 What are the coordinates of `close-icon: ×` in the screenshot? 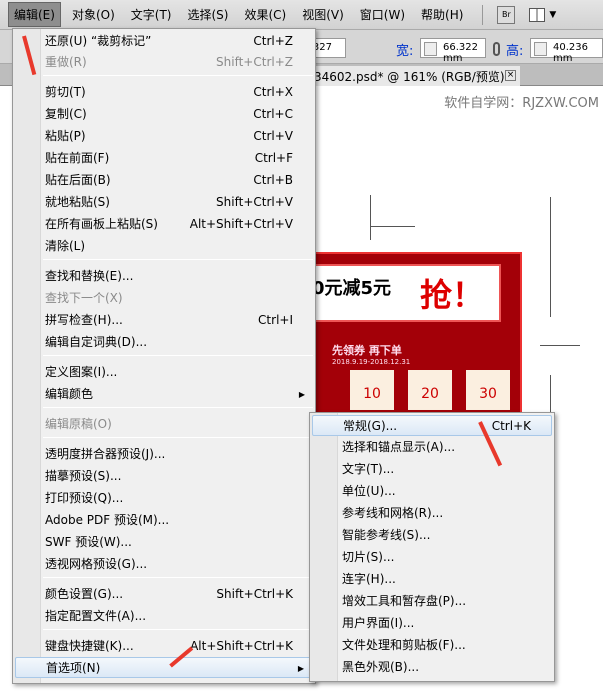 It's located at (510, 75).